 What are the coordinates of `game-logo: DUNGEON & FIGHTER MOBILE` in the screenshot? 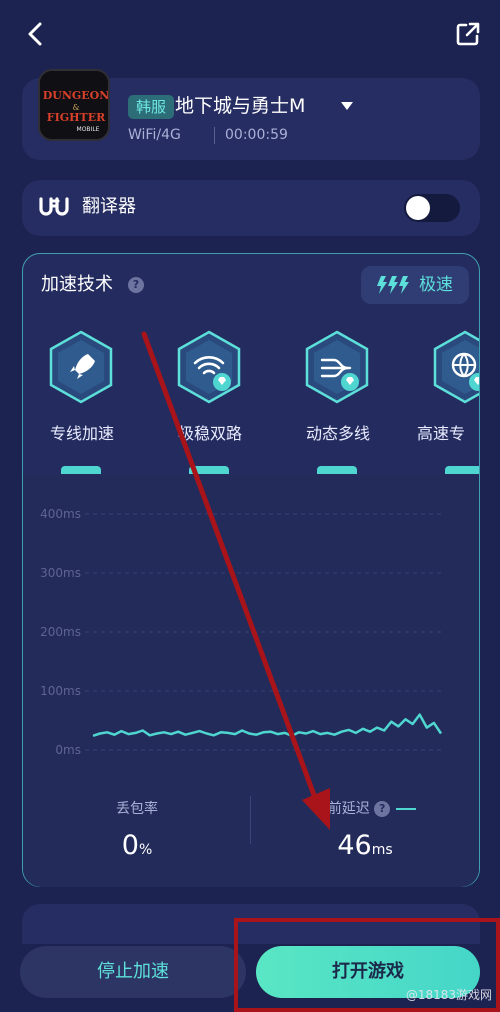 It's located at (74, 105).